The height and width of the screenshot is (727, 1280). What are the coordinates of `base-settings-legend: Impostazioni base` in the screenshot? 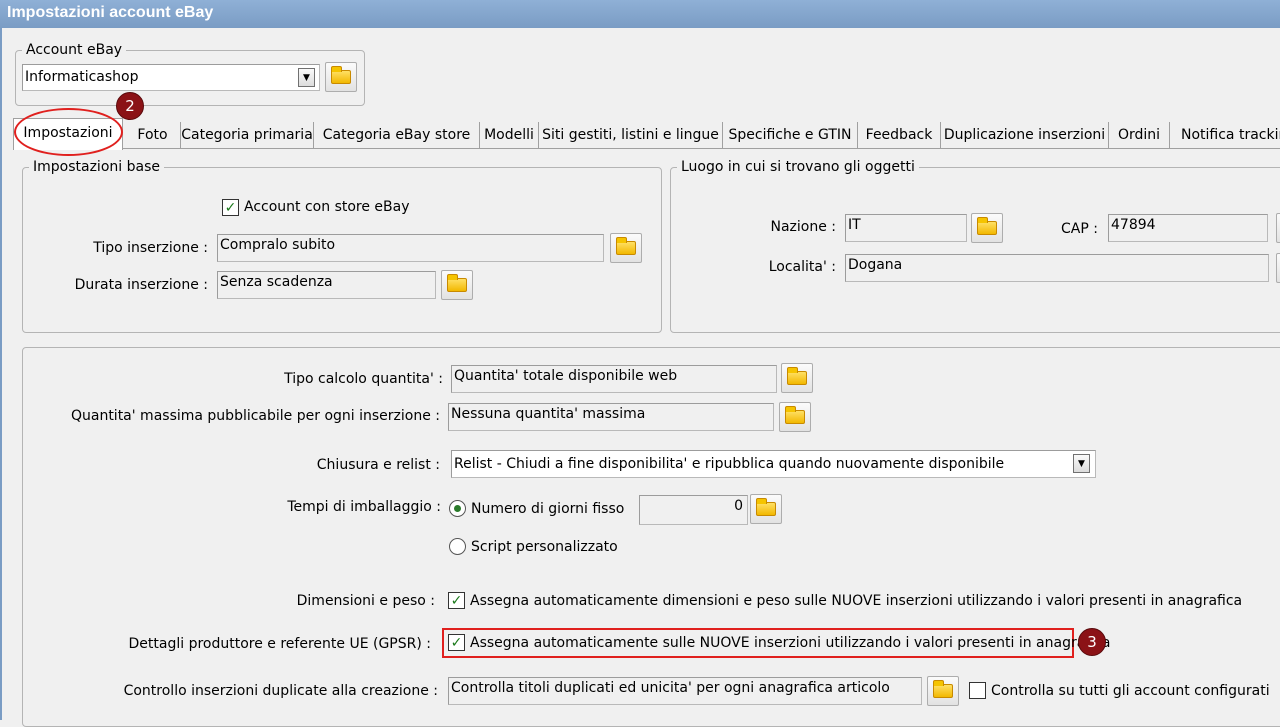 It's located at (96, 167).